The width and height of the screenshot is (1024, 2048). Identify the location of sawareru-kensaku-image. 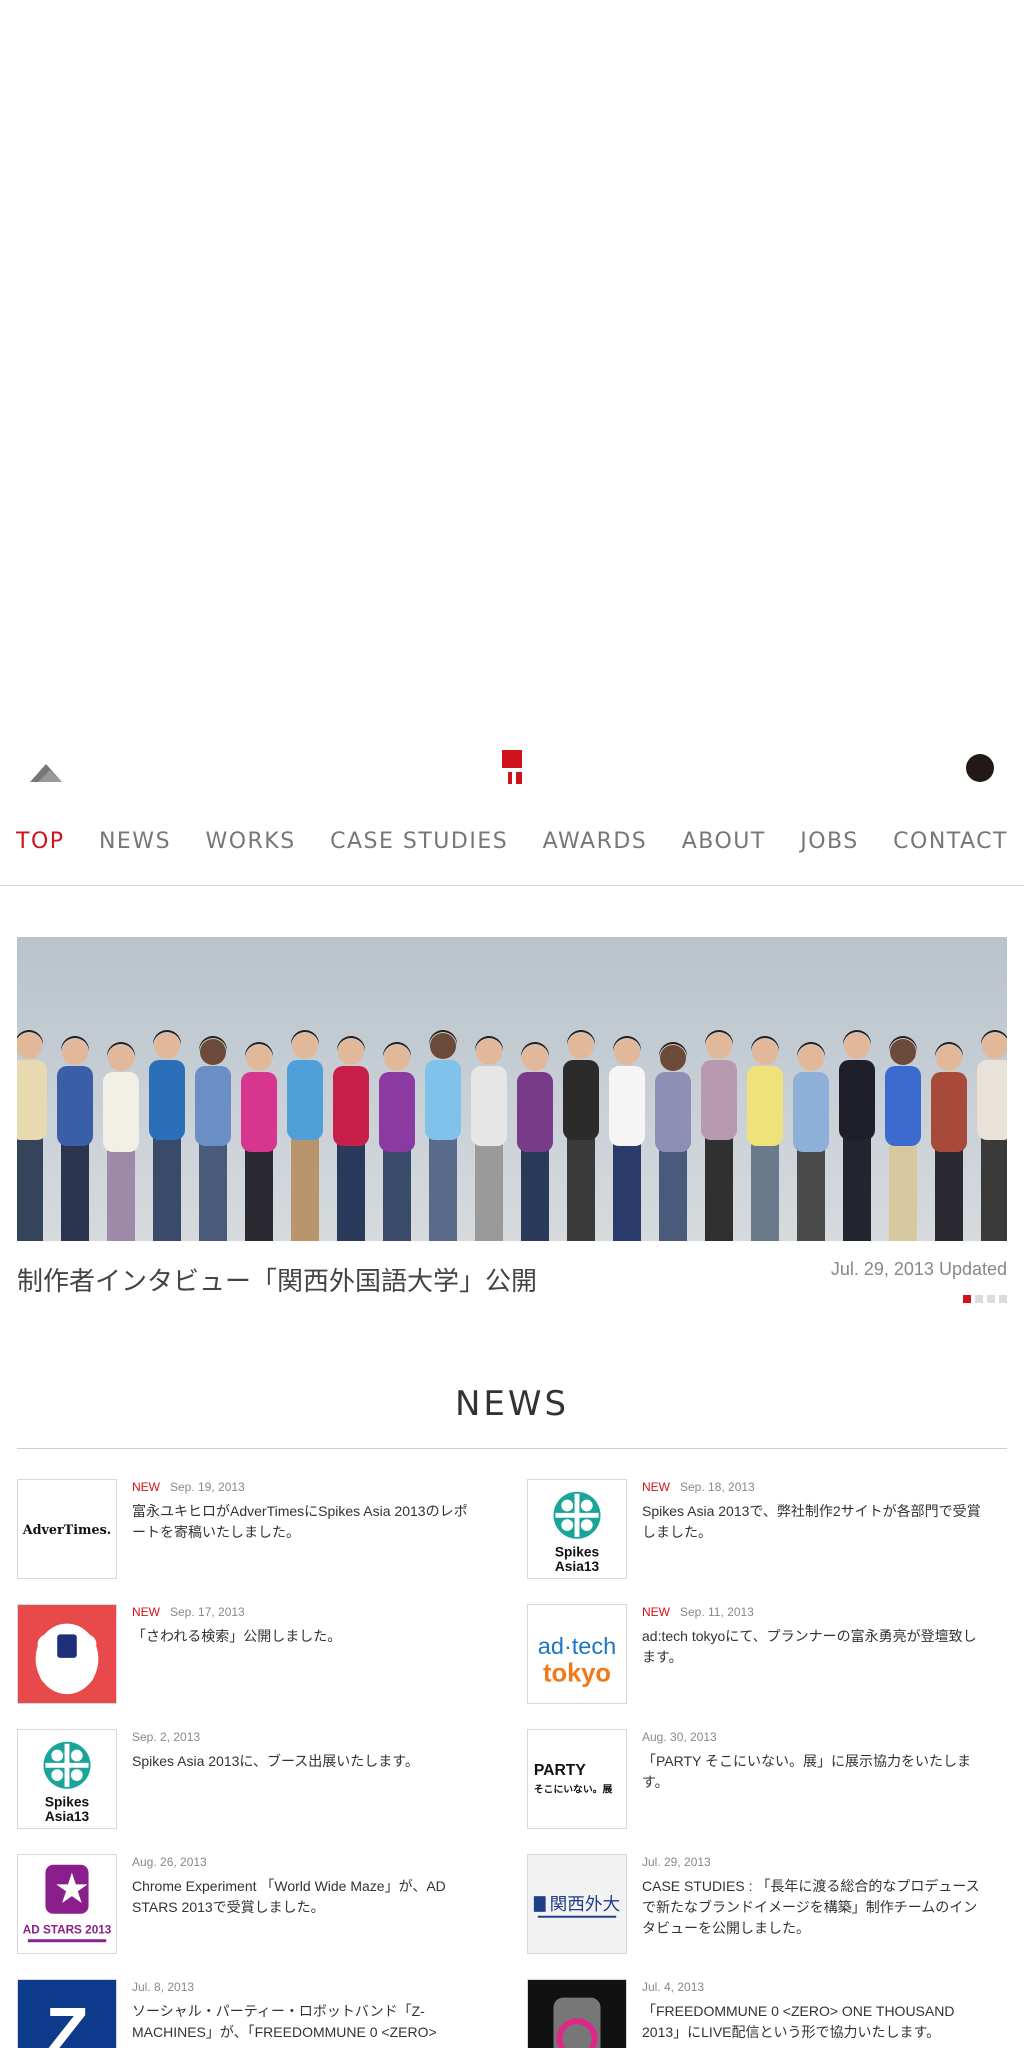
(67, 1654).